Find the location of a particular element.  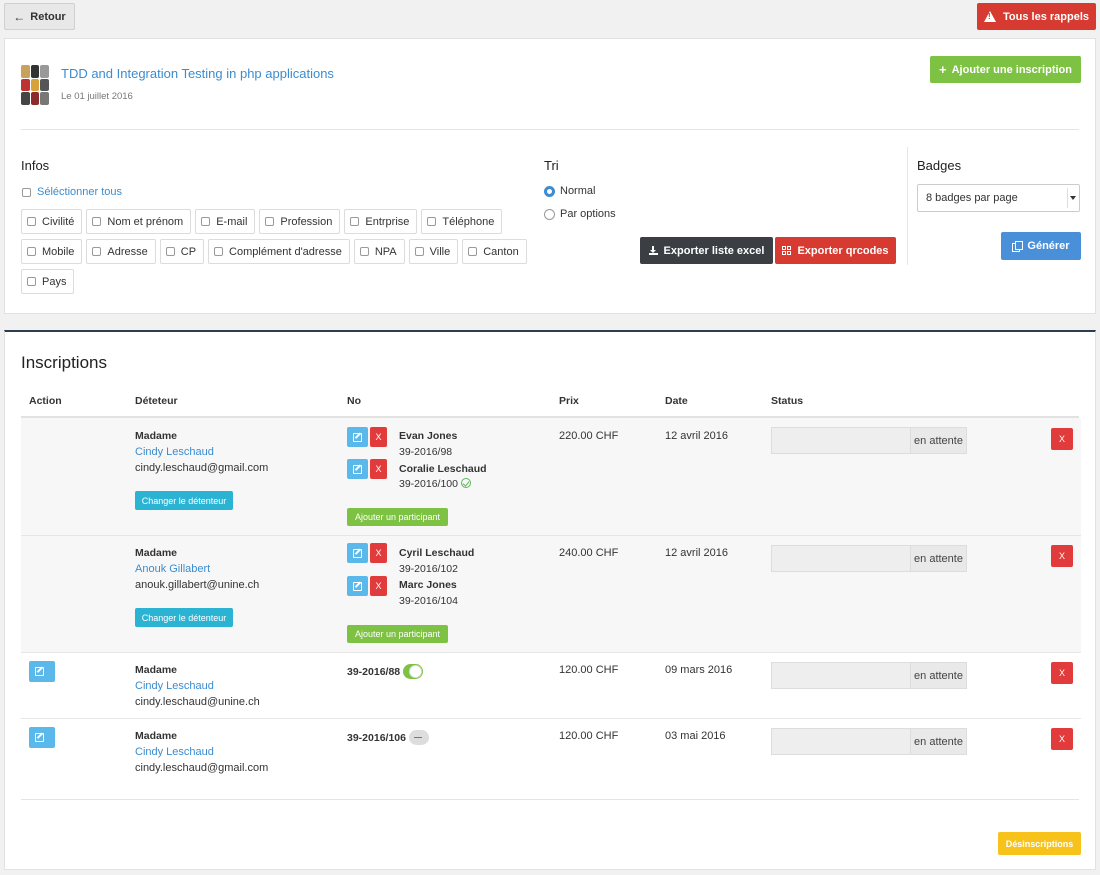

field-checkbox-npa: NPA is located at coordinates (379, 251).